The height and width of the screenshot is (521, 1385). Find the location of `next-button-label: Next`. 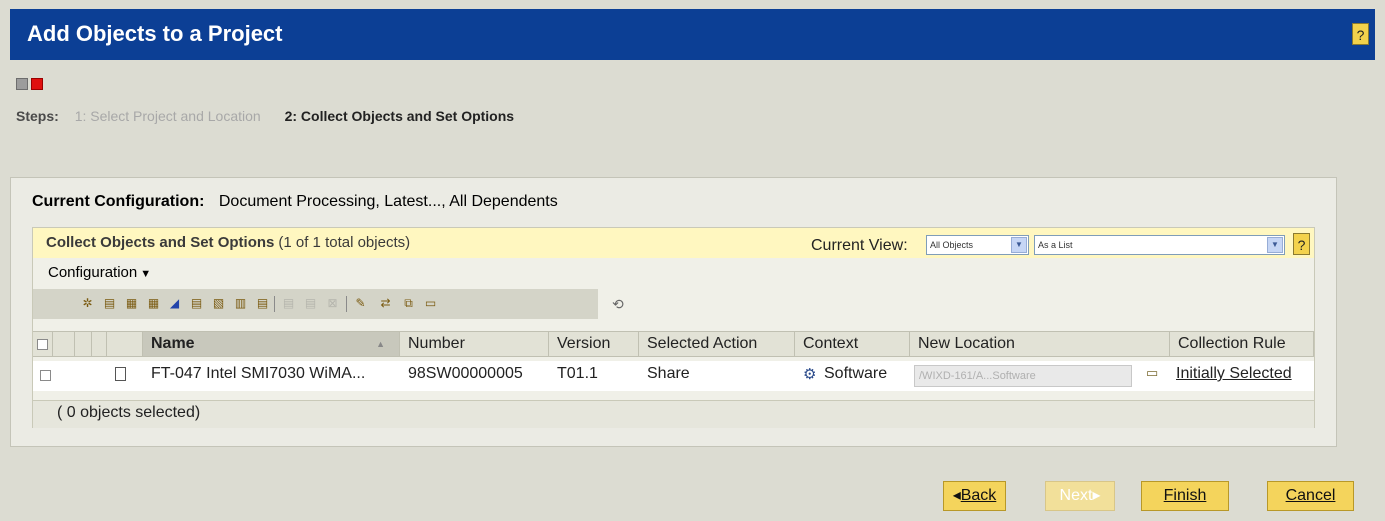

next-button-label: Next is located at coordinates (1076, 495).